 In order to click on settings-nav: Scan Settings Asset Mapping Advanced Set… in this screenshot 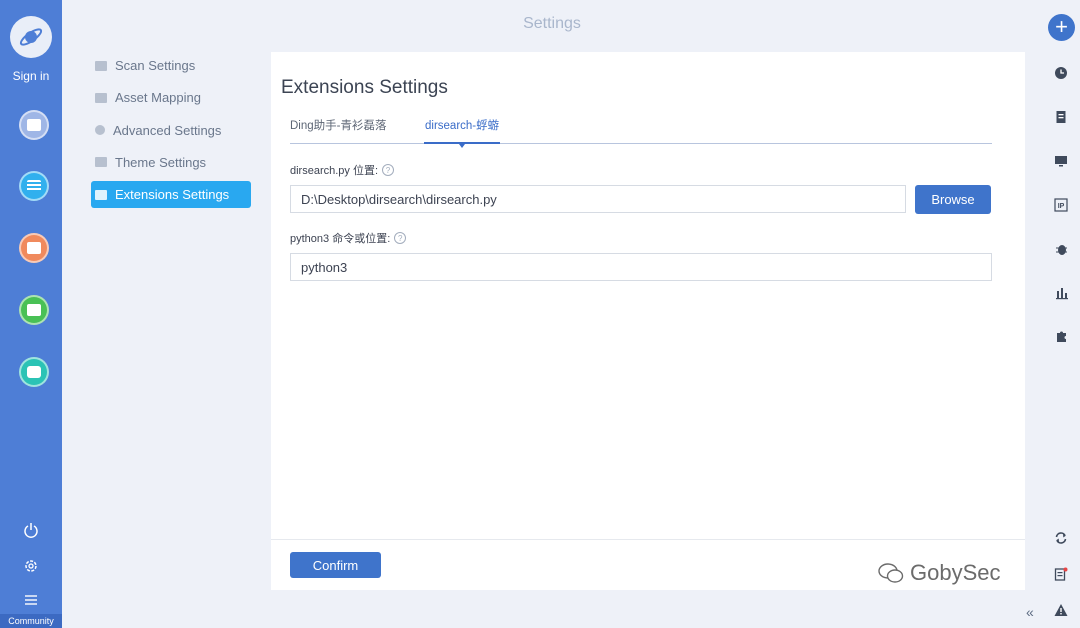, I will do `click(171, 132)`.